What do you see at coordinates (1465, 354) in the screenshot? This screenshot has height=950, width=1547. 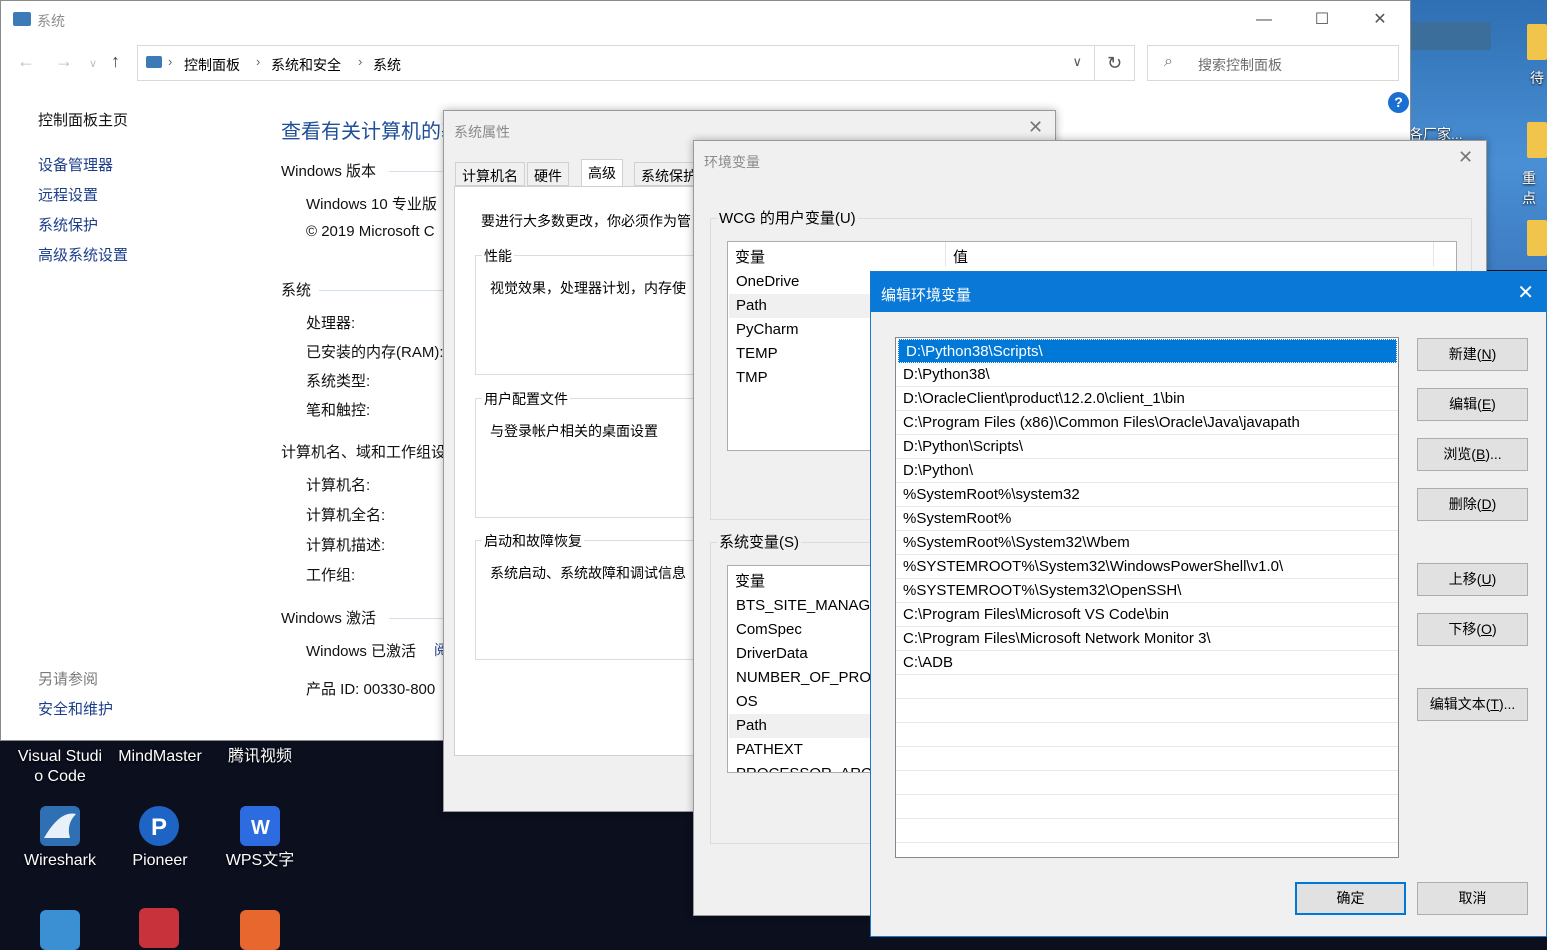 I see `button-label: 新建(` at bounding box center [1465, 354].